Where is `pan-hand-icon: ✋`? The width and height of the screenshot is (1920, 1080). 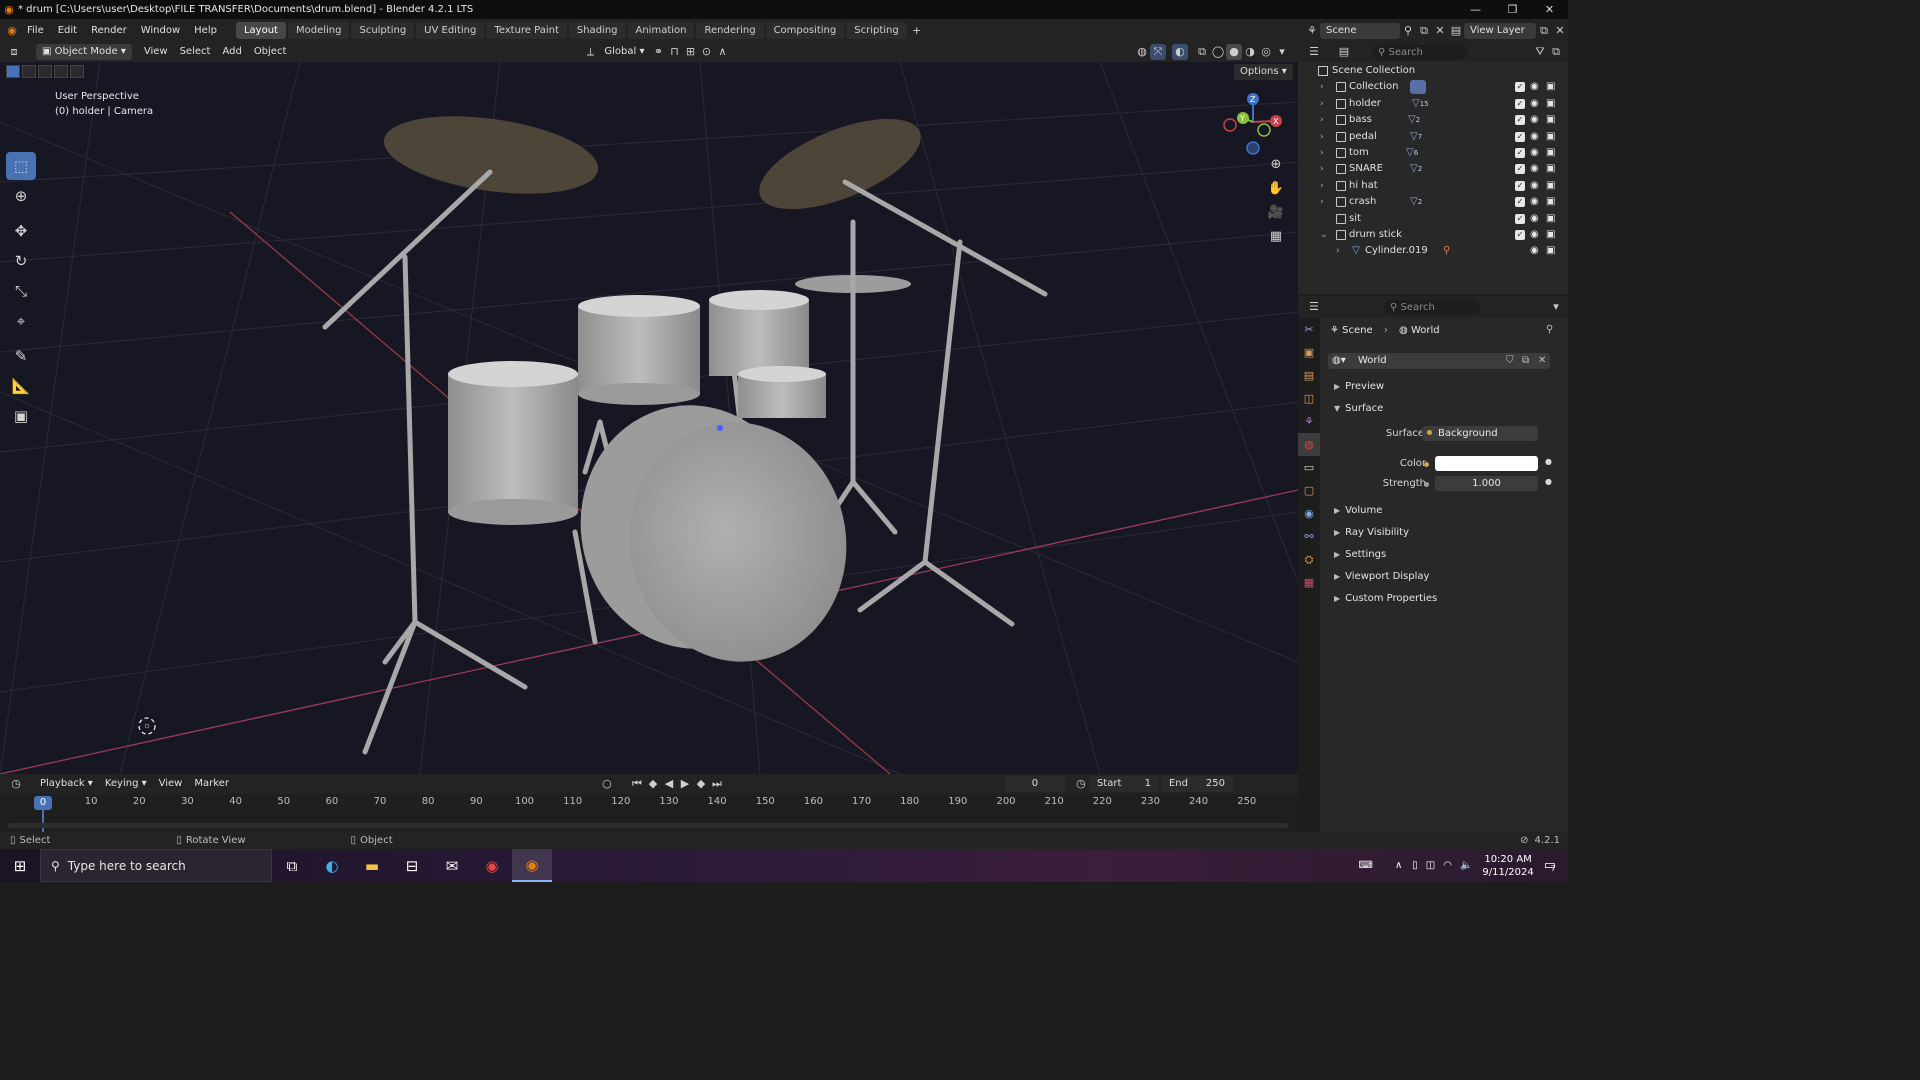
pan-hand-icon: ✋ is located at coordinates (1276, 193).